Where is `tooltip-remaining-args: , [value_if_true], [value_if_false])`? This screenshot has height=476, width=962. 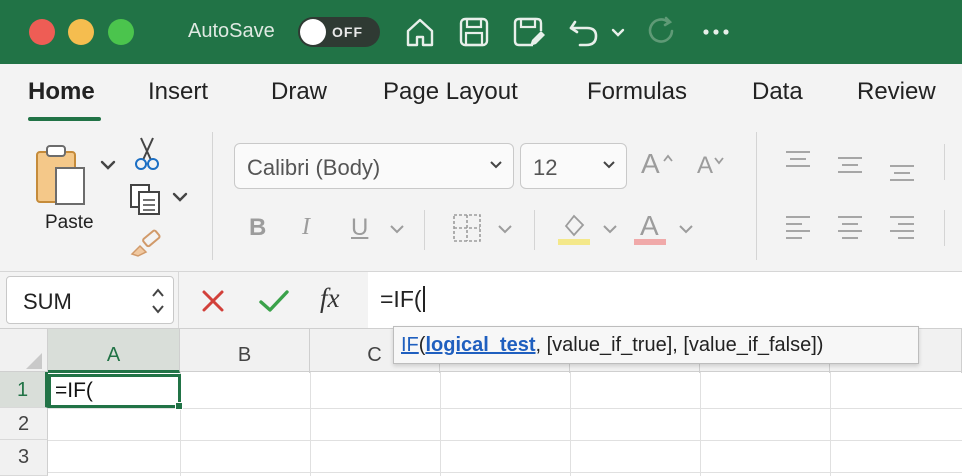
tooltip-remaining-args: , [value_if_true], [value_if_false]) is located at coordinates (679, 345).